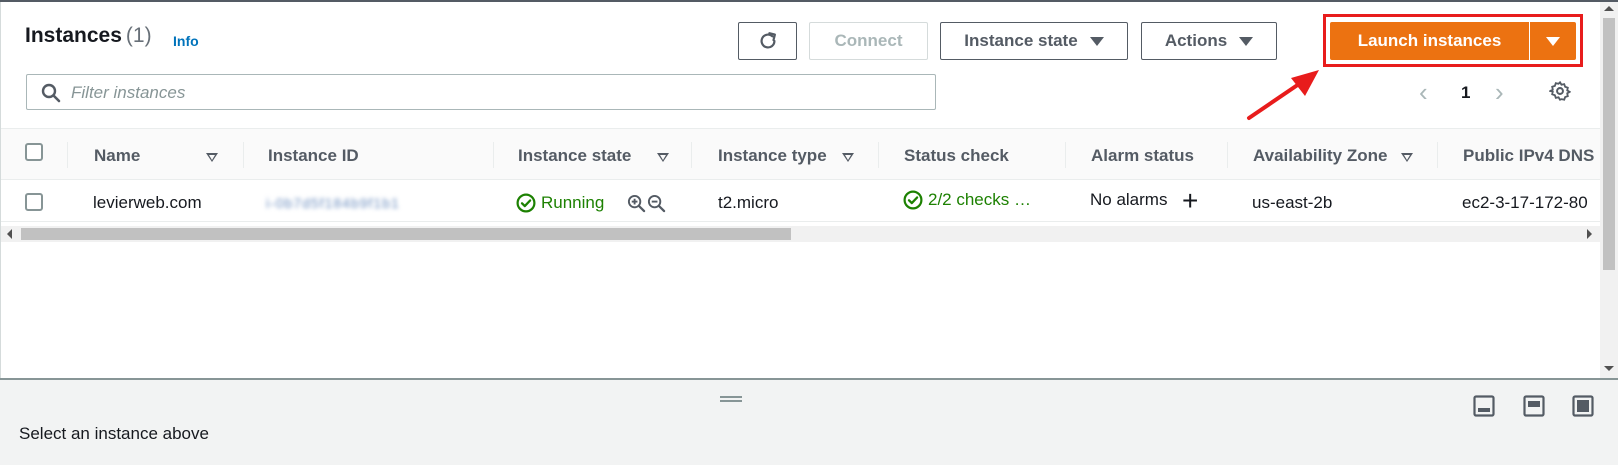 This screenshot has width=1618, height=465. Describe the element at coordinates (117, 156) in the screenshot. I see `column-header-name: Name` at that location.